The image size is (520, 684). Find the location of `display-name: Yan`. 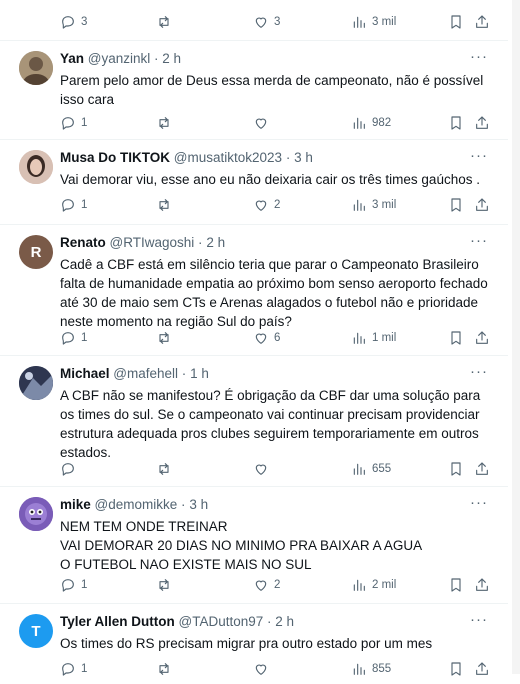

display-name: Yan is located at coordinates (72, 58).